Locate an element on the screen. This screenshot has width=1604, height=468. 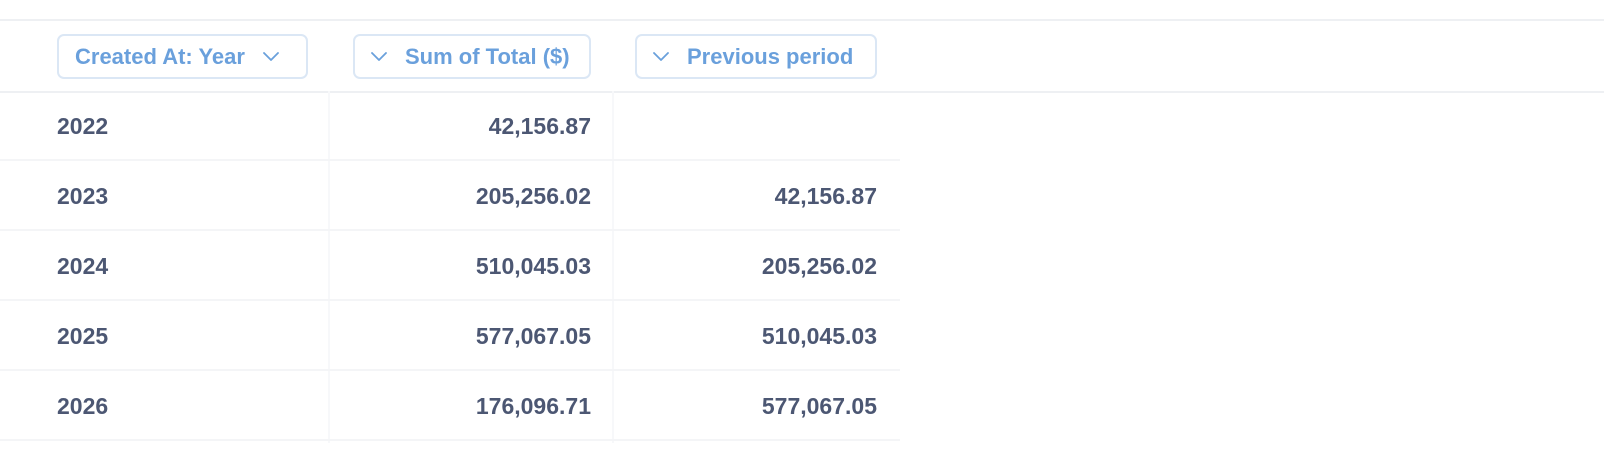
cell-sum-of-total: 176,096.71 is located at coordinates (533, 406).